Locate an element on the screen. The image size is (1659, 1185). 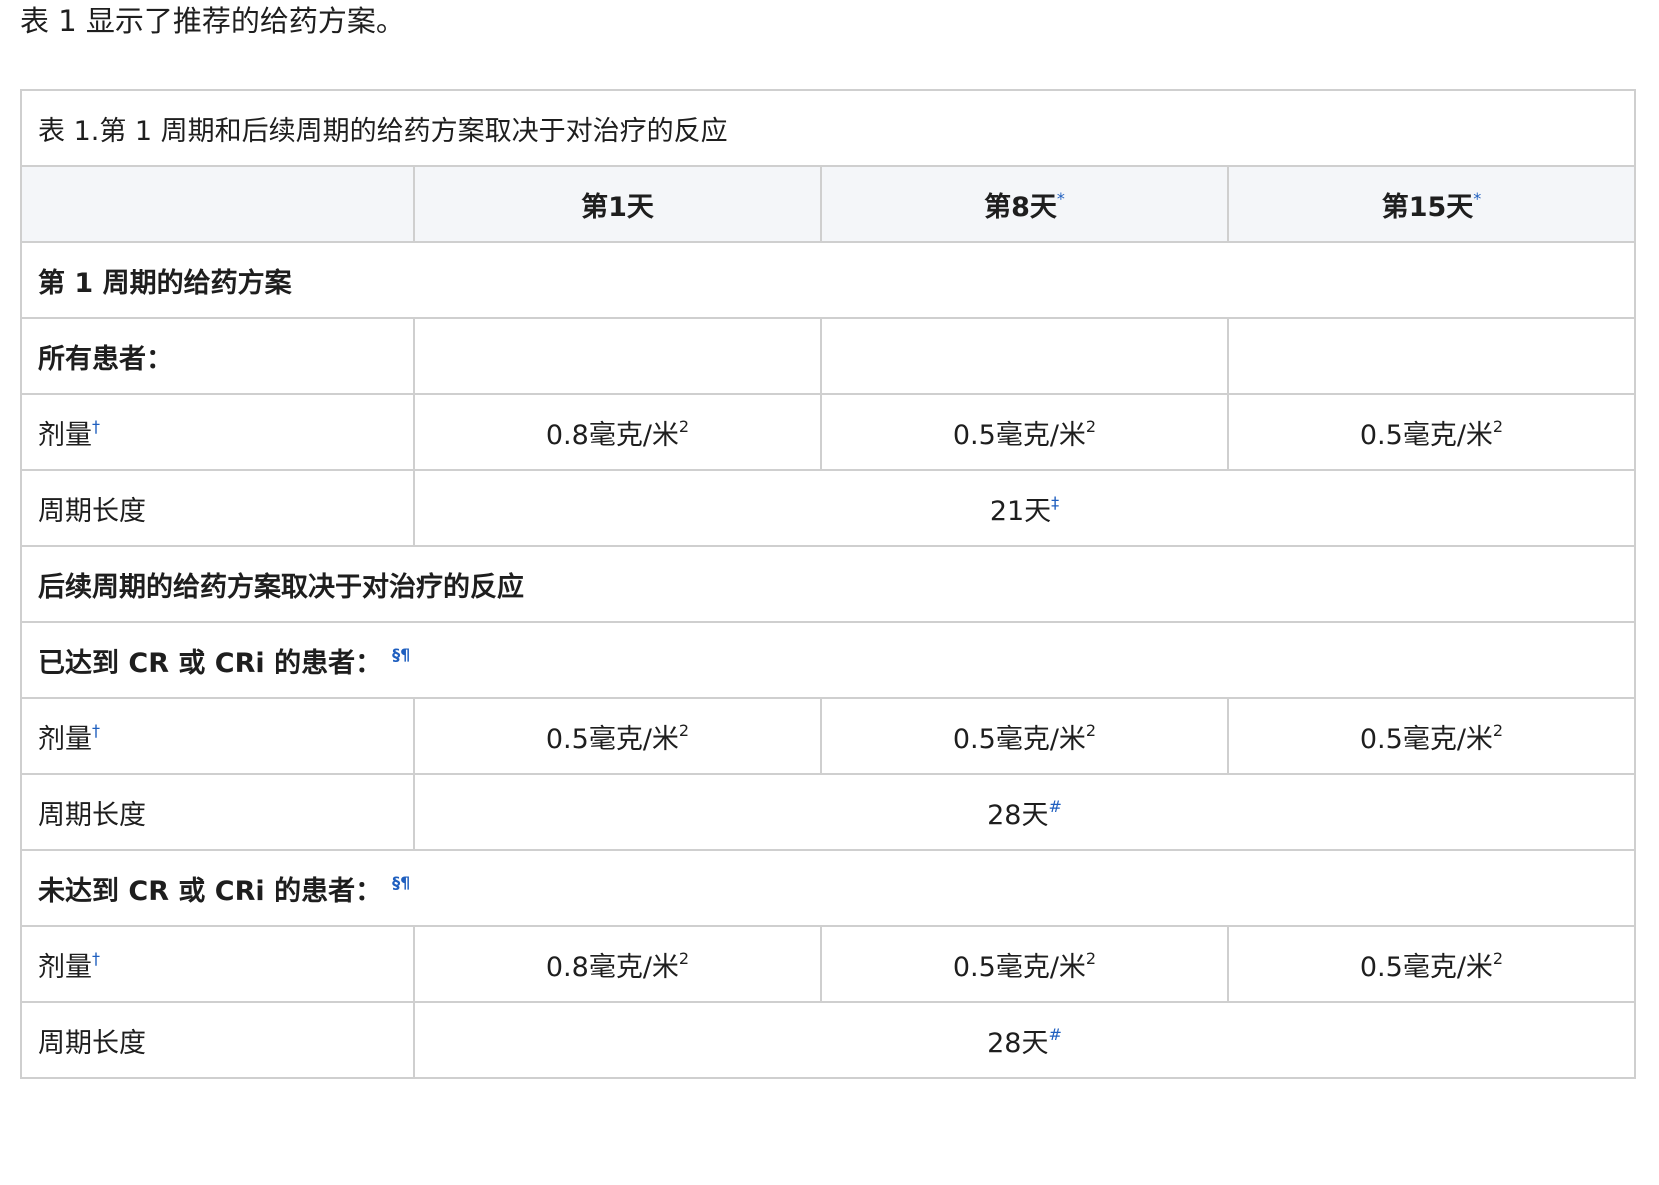
header-day1-label: 第1天 is located at coordinates (617, 207).